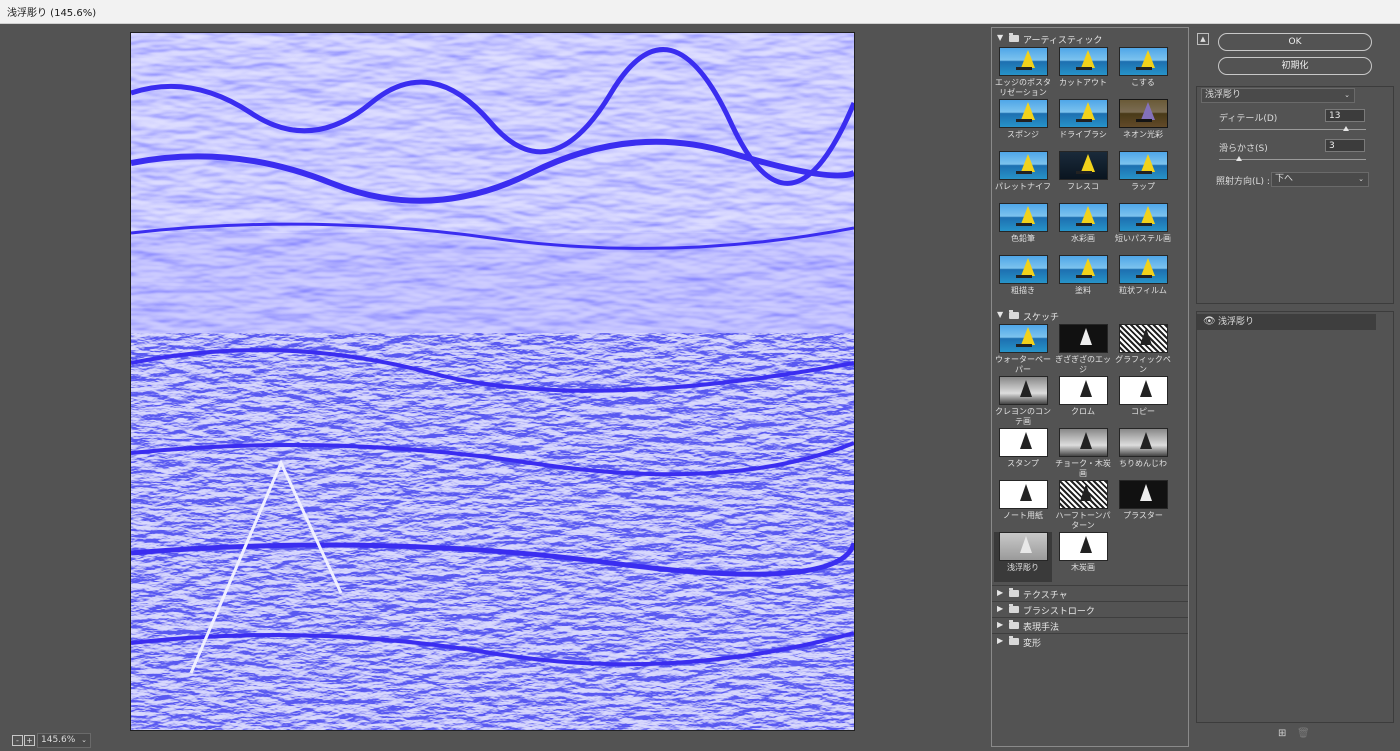 The height and width of the screenshot is (751, 1400). Describe the element at coordinates (1083, 238) in the screenshot. I see `filter-label: 水彩画` at that location.